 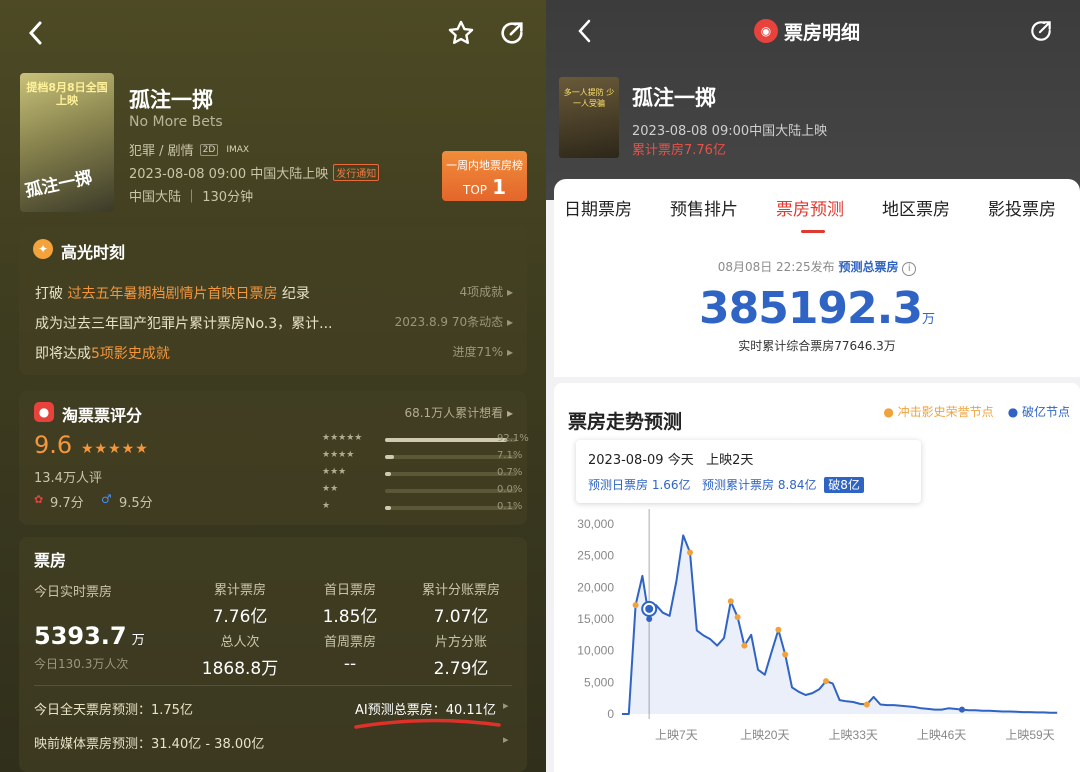 I want to click on highlight-row-3: 即将达成5项影史成就 进度71% ▸, so click(x=274, y=353).